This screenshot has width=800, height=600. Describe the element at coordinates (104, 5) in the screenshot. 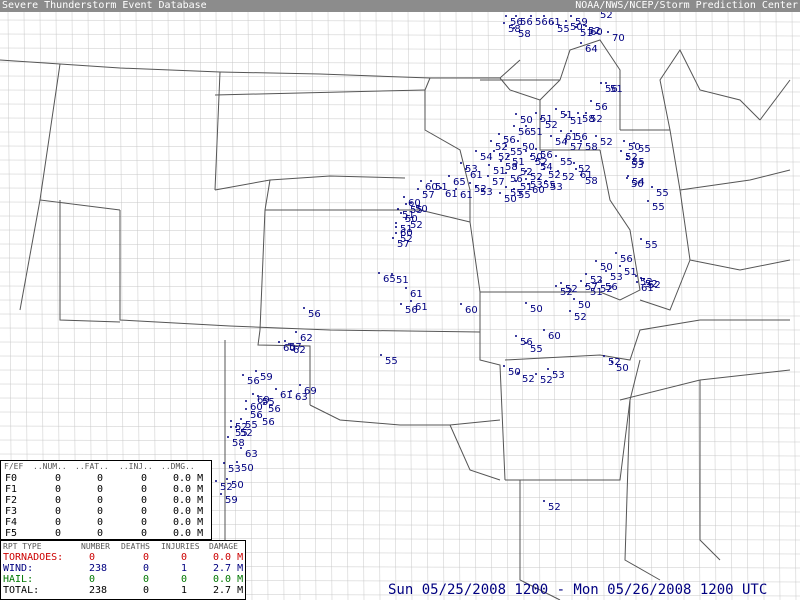

I see `database-title: Severe Thunderstorm Event Database` at that location.